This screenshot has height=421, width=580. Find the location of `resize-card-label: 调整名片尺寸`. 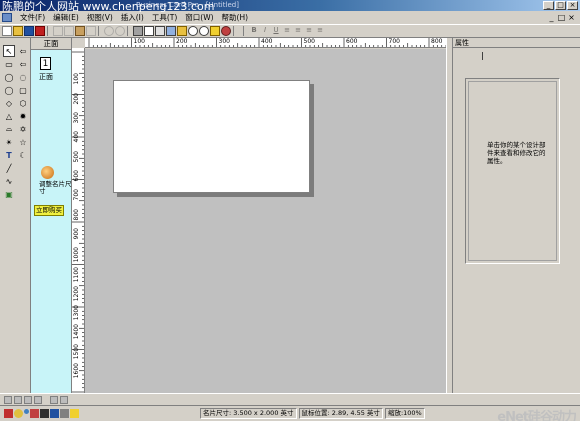

resize-card-label: 调整名片尺寸 is located at coordinates (55, 188).